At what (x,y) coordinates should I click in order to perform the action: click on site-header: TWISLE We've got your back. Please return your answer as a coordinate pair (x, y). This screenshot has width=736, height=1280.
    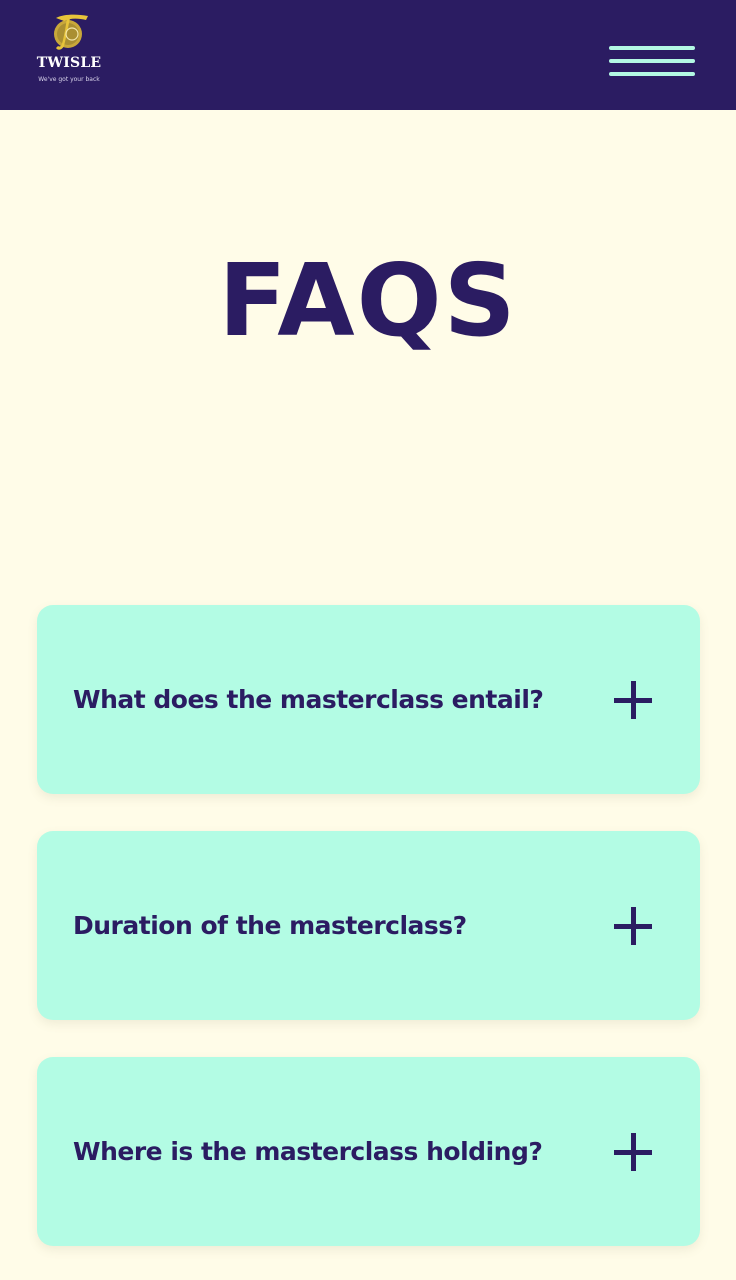
    Looking at the image, I should click on (368, 55).